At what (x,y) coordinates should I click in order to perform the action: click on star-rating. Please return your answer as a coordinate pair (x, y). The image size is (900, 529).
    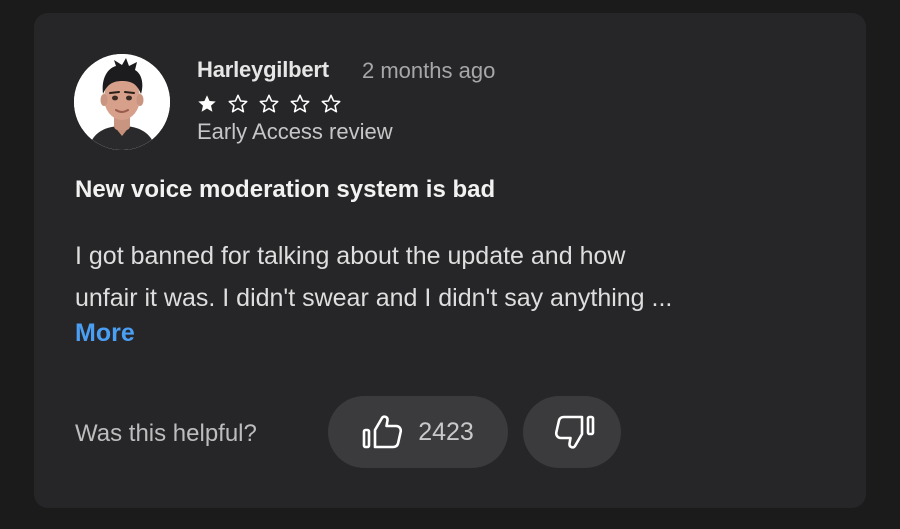
    Looking at the image, I should click on (269, 104).